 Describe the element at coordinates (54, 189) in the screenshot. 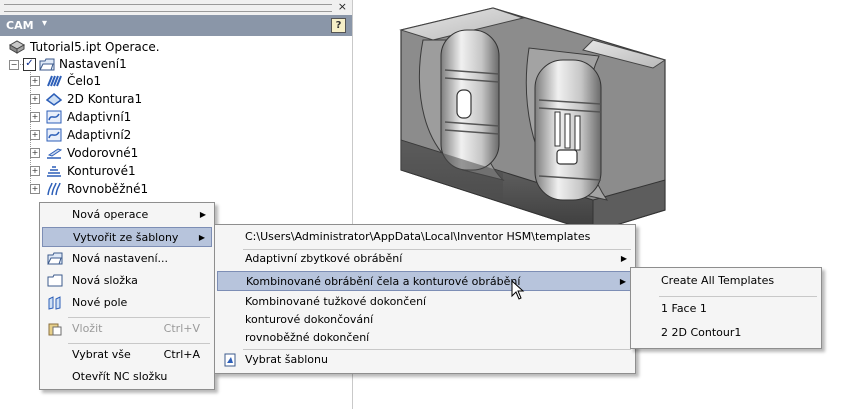

I see `parallel-op-icon` at that location.